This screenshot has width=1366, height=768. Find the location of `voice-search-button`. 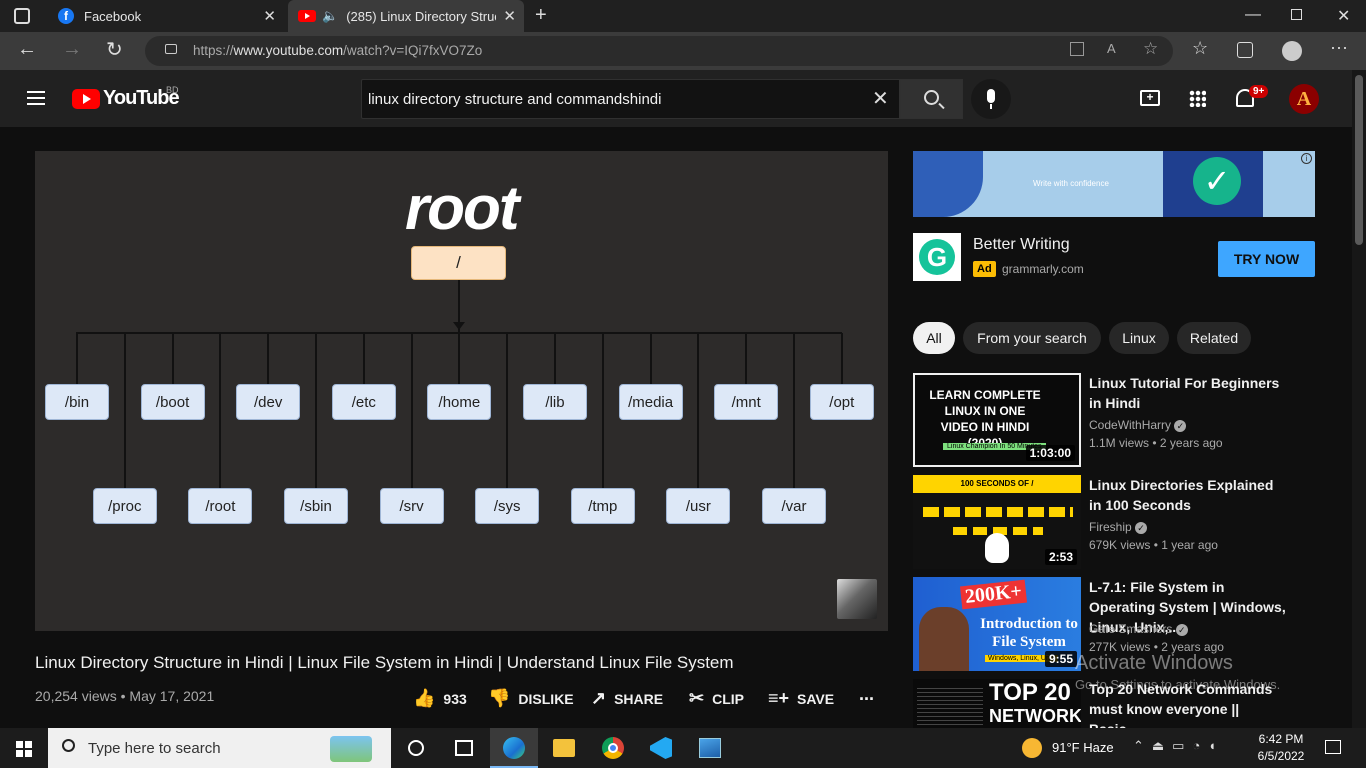

voice-search-button is located at coordinates (991, 99).